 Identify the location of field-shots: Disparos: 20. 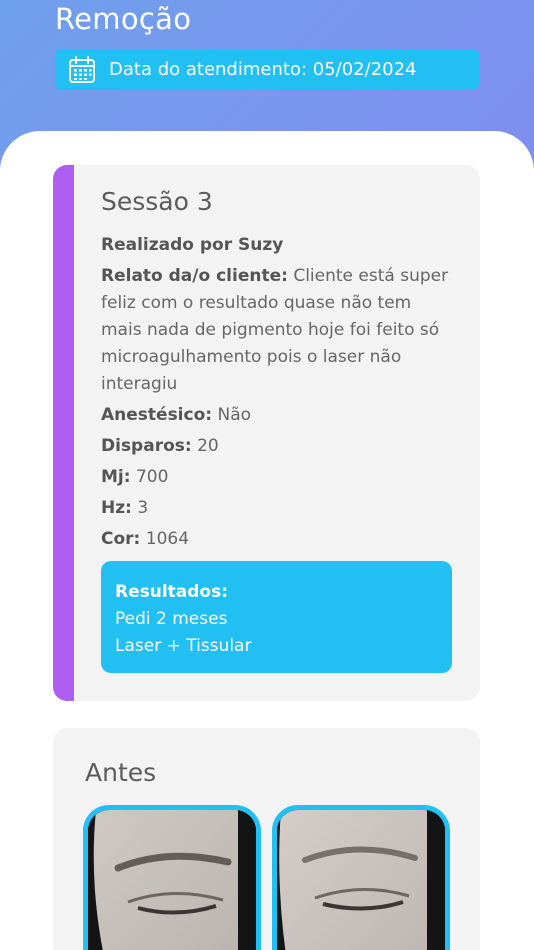
(276, 446).